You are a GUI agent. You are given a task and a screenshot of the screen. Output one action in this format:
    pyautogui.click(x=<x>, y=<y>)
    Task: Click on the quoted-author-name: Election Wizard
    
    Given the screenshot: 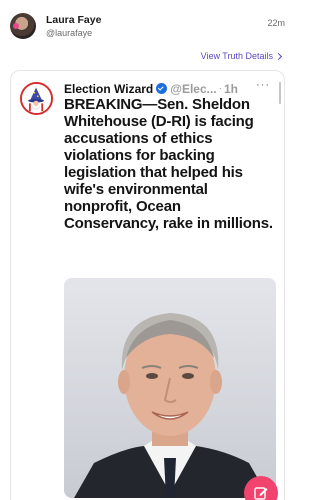 What is the action you would take?
    pyautogui.click(x=108, y=89)
    